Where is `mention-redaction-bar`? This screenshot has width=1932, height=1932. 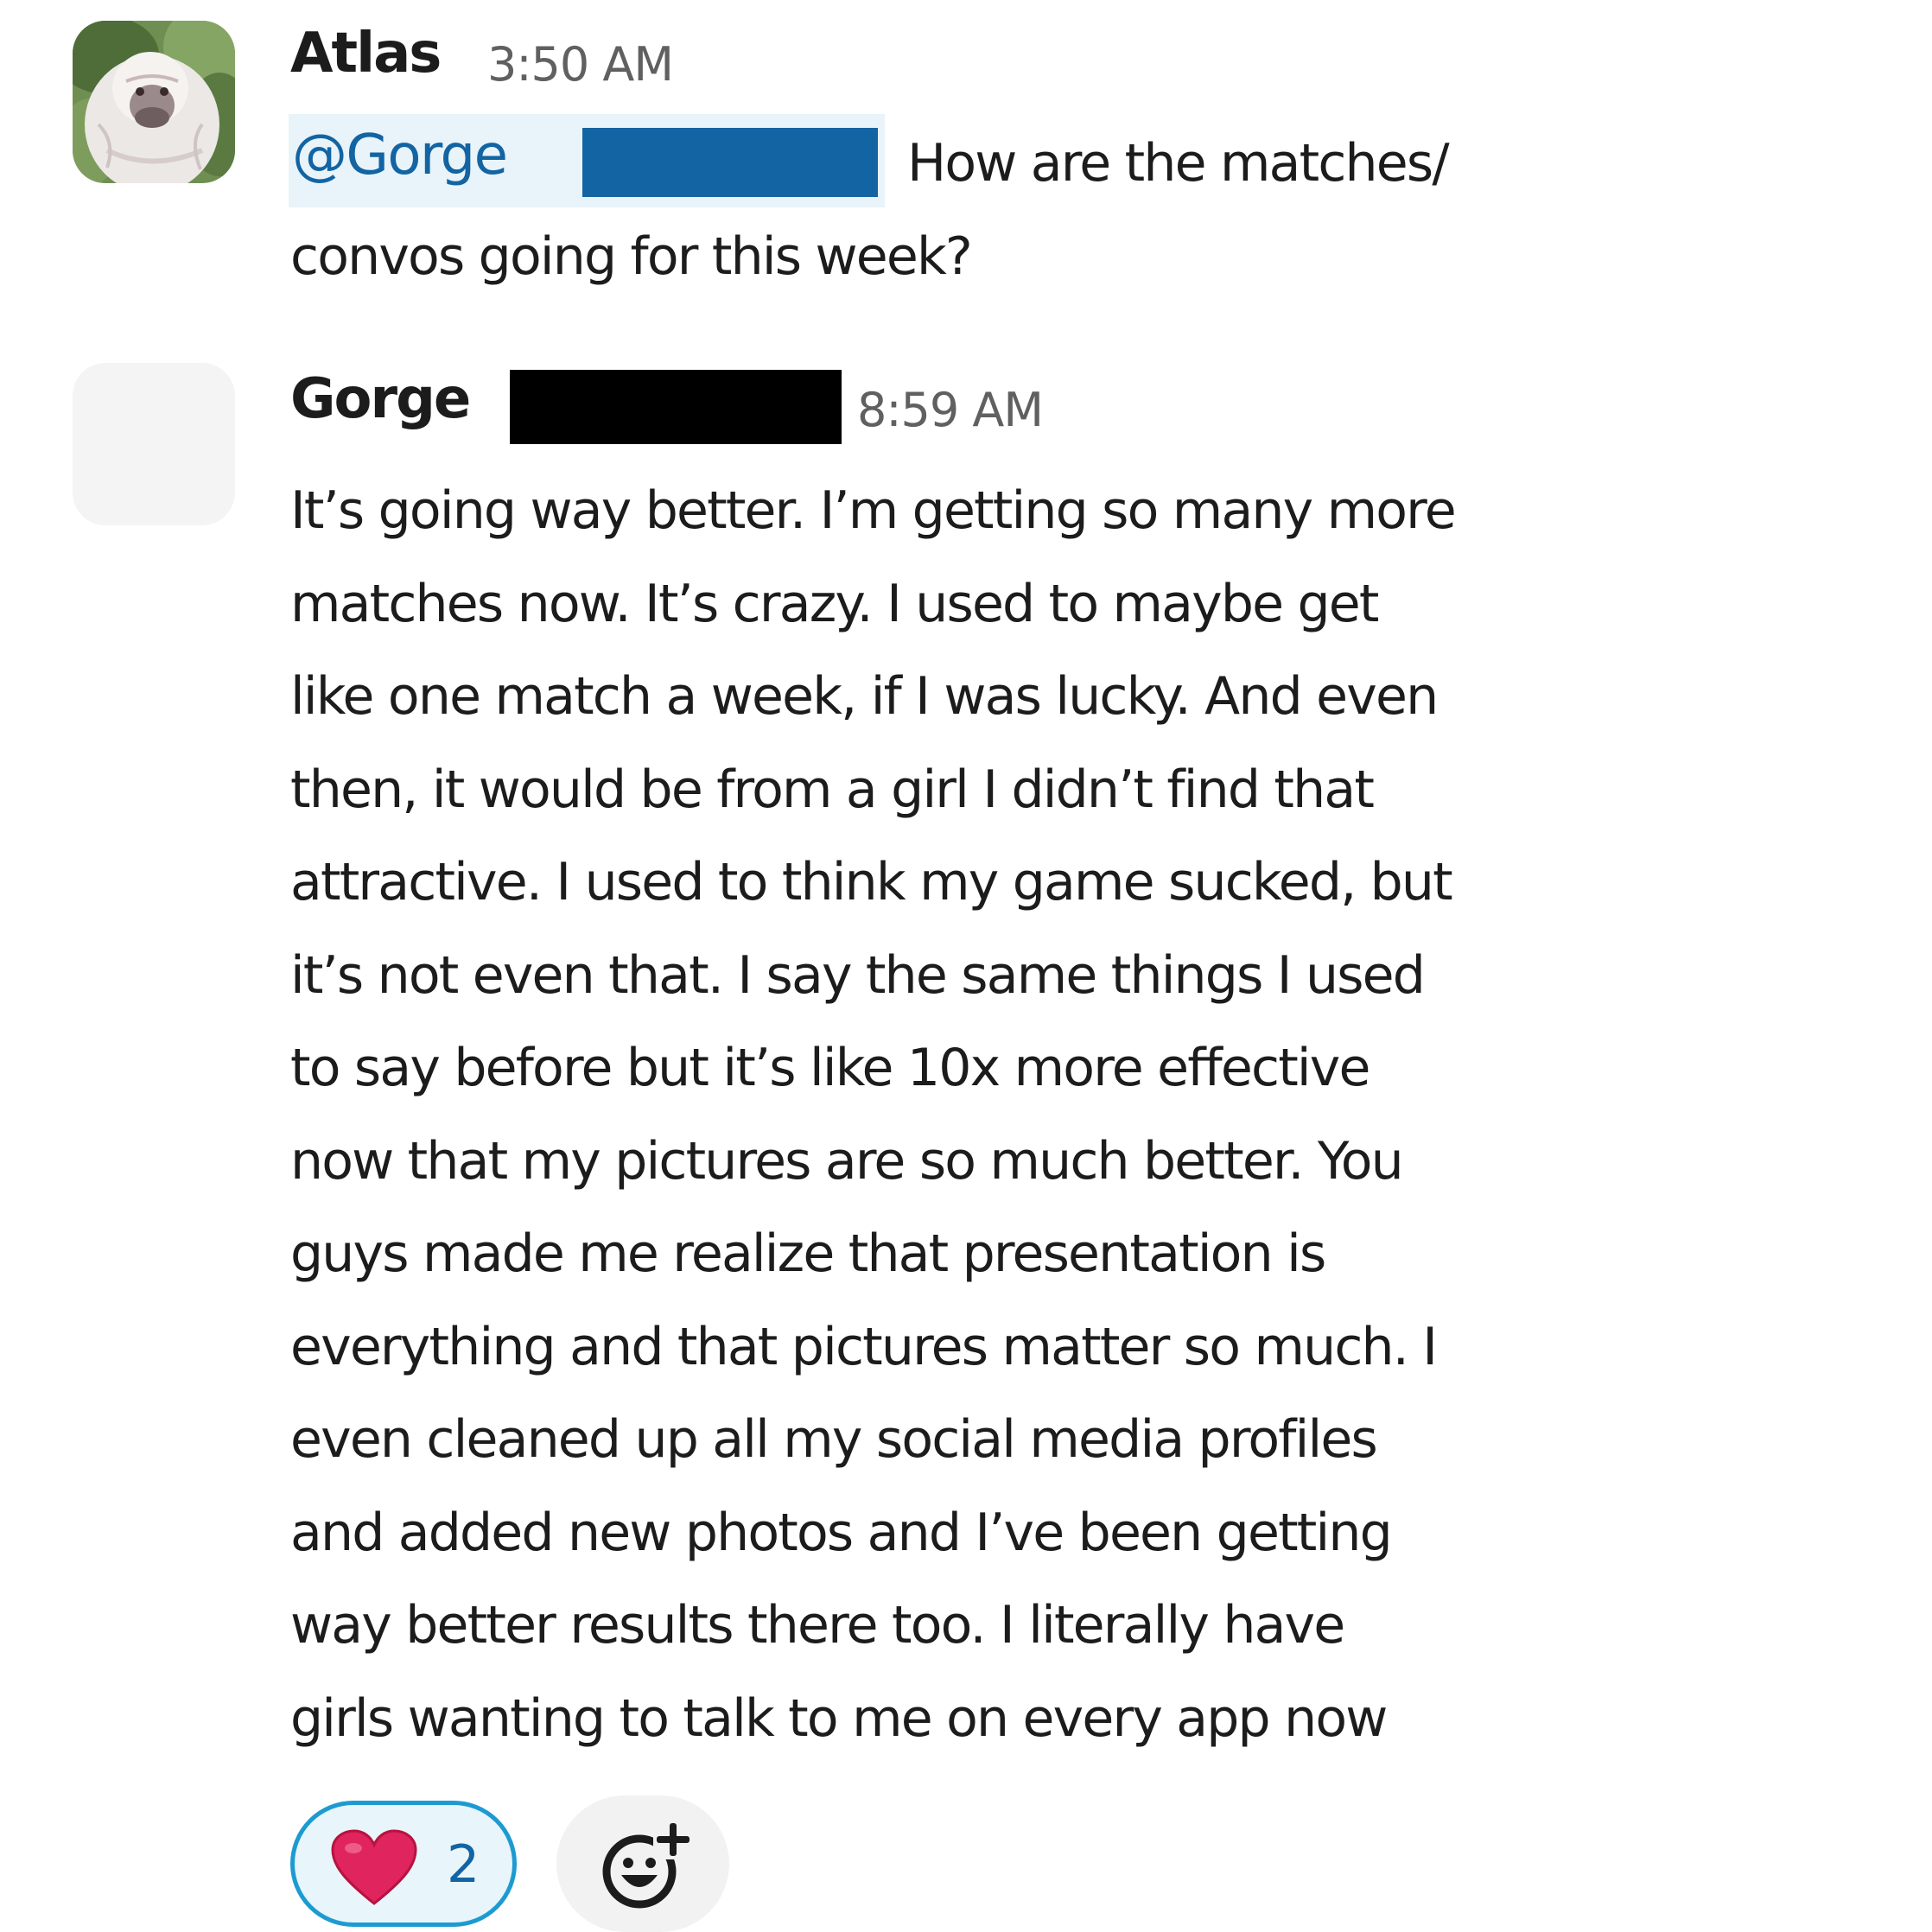
mention-redaction-bar is located at coordinates (730, 162).